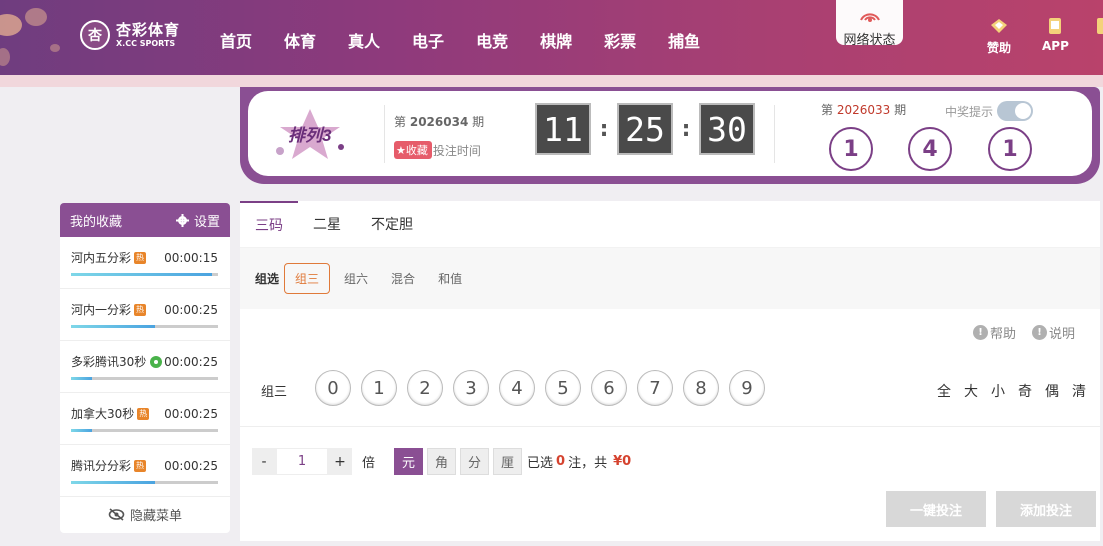 This screenshot has height=546, width=1103. I want to click on more-link-partial, so click(1099, 28).